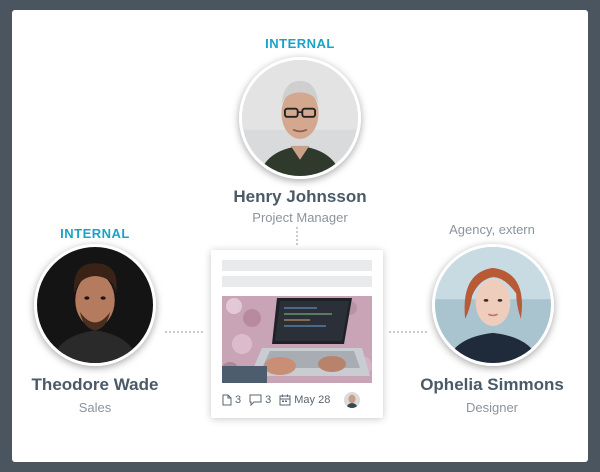 This screenshot has height=472, width=600. What do you see at coordinates (300, 197) in the screenshot?
I see `top-person-name: Henry Johnsson` at bounding box center [300, 197].